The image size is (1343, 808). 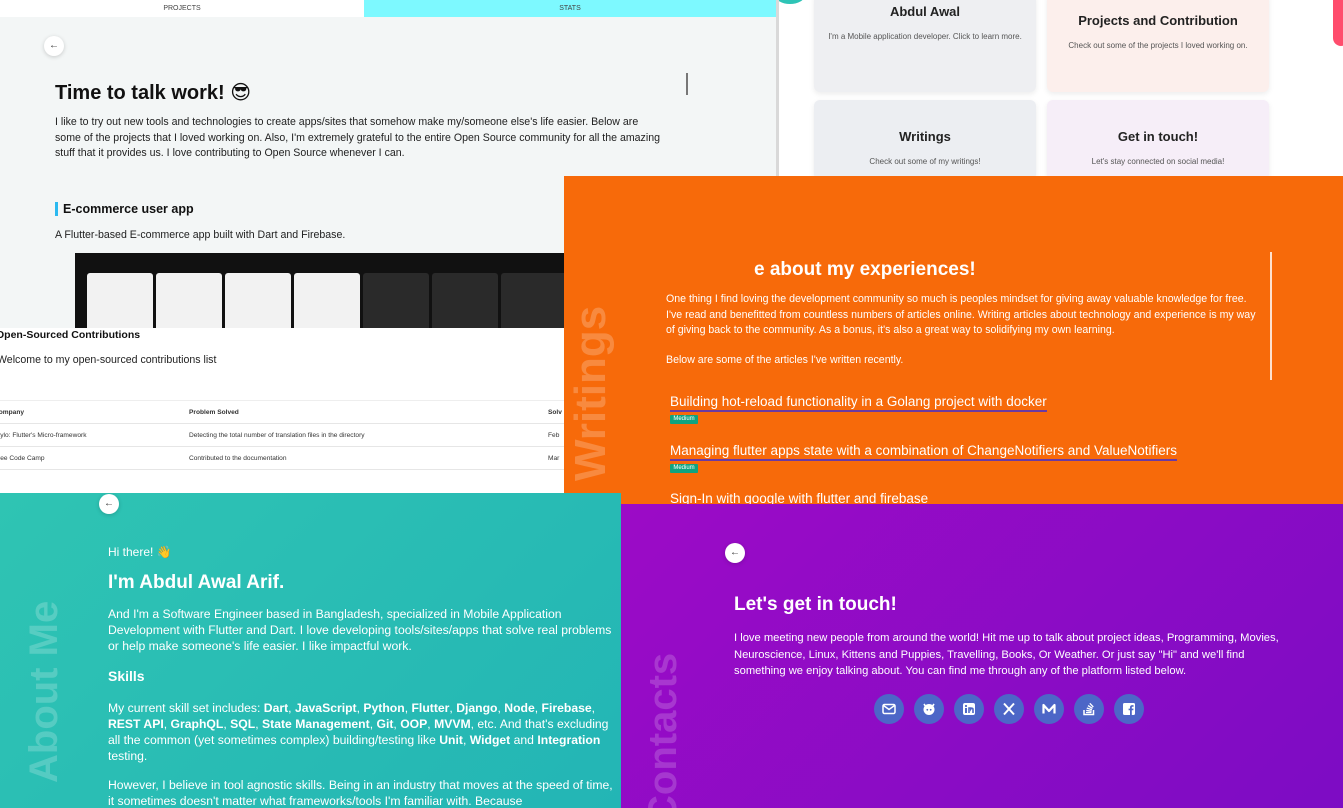 I want to click on column-header: Problem Solved, so click(x=368, y=412).